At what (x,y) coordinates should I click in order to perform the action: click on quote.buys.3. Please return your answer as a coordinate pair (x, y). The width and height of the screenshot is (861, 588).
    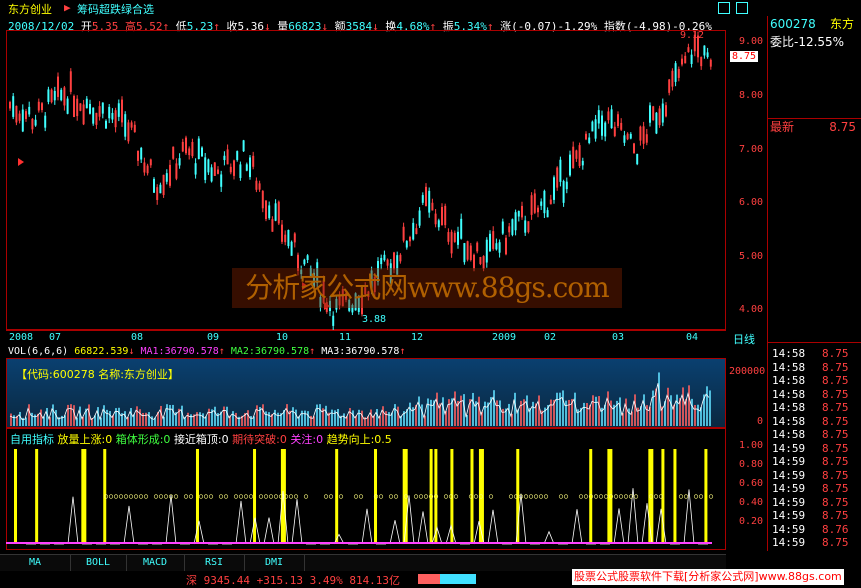
    Looking at the image, I should click on (814, 194).